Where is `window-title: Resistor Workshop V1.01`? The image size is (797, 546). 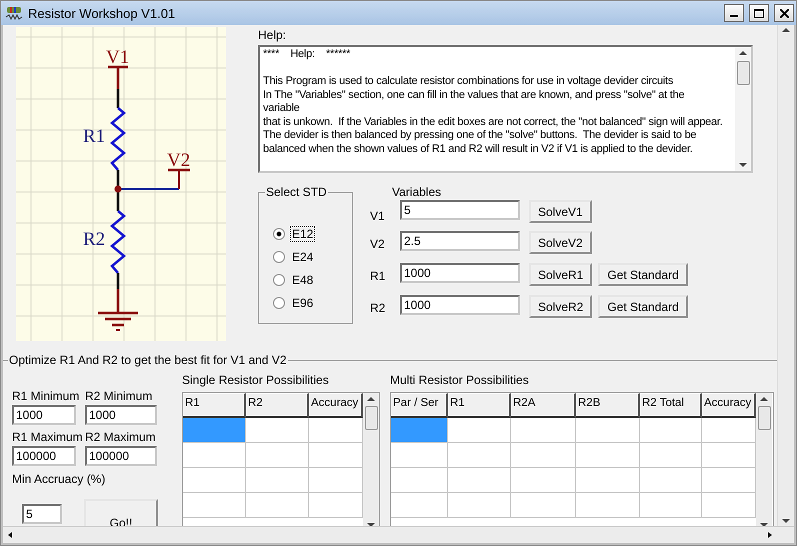
window-title: Resistor Workshop V1.01 is located at coordinates (102, 13).